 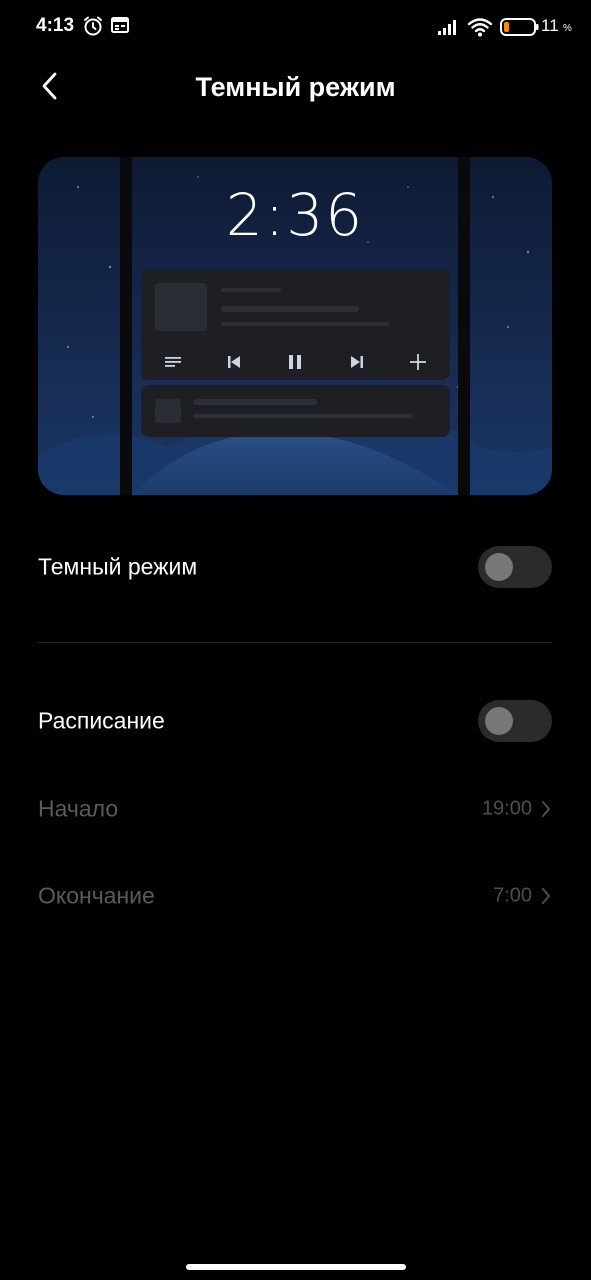 What do you see at coordinates (550, 25) in the screenshot?
I see `battery-percent: 11` at bounding box center [550, 25].